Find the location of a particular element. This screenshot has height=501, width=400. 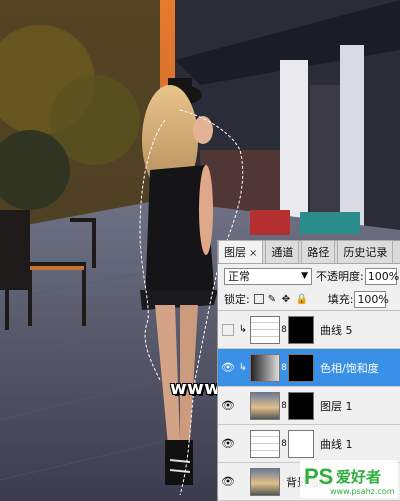

lock-move-icon: ✥ is located at coordinates (287, 299).